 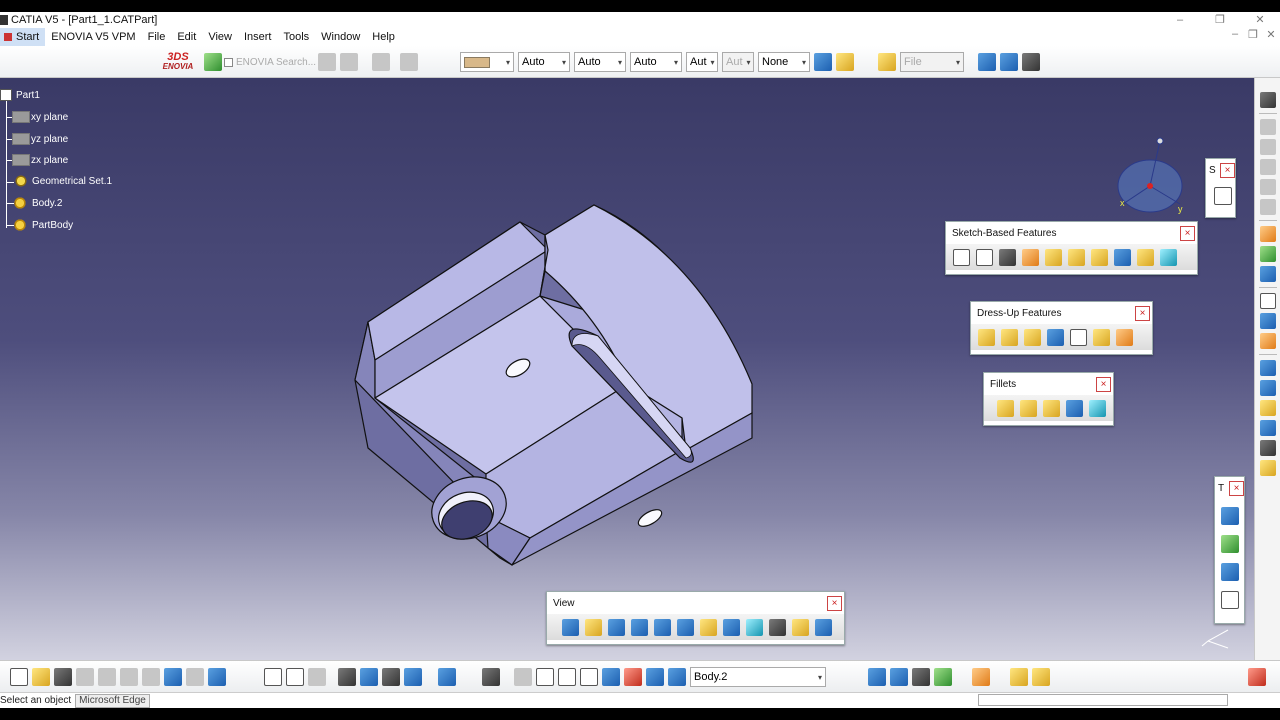 What do you see at coordinates (347, 677) in the screenshot?
I see `table-icon` at bounding box center [347, 677].